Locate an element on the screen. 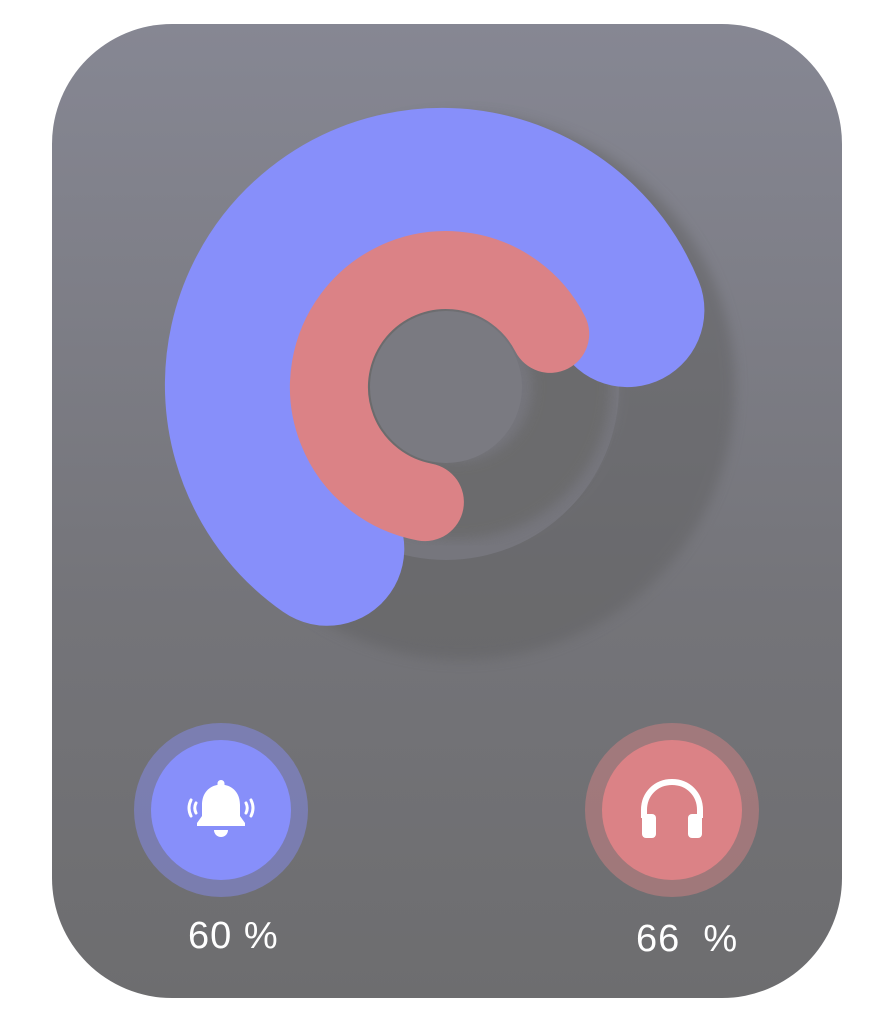  headphones-icon is located at coordinates (672, 810).